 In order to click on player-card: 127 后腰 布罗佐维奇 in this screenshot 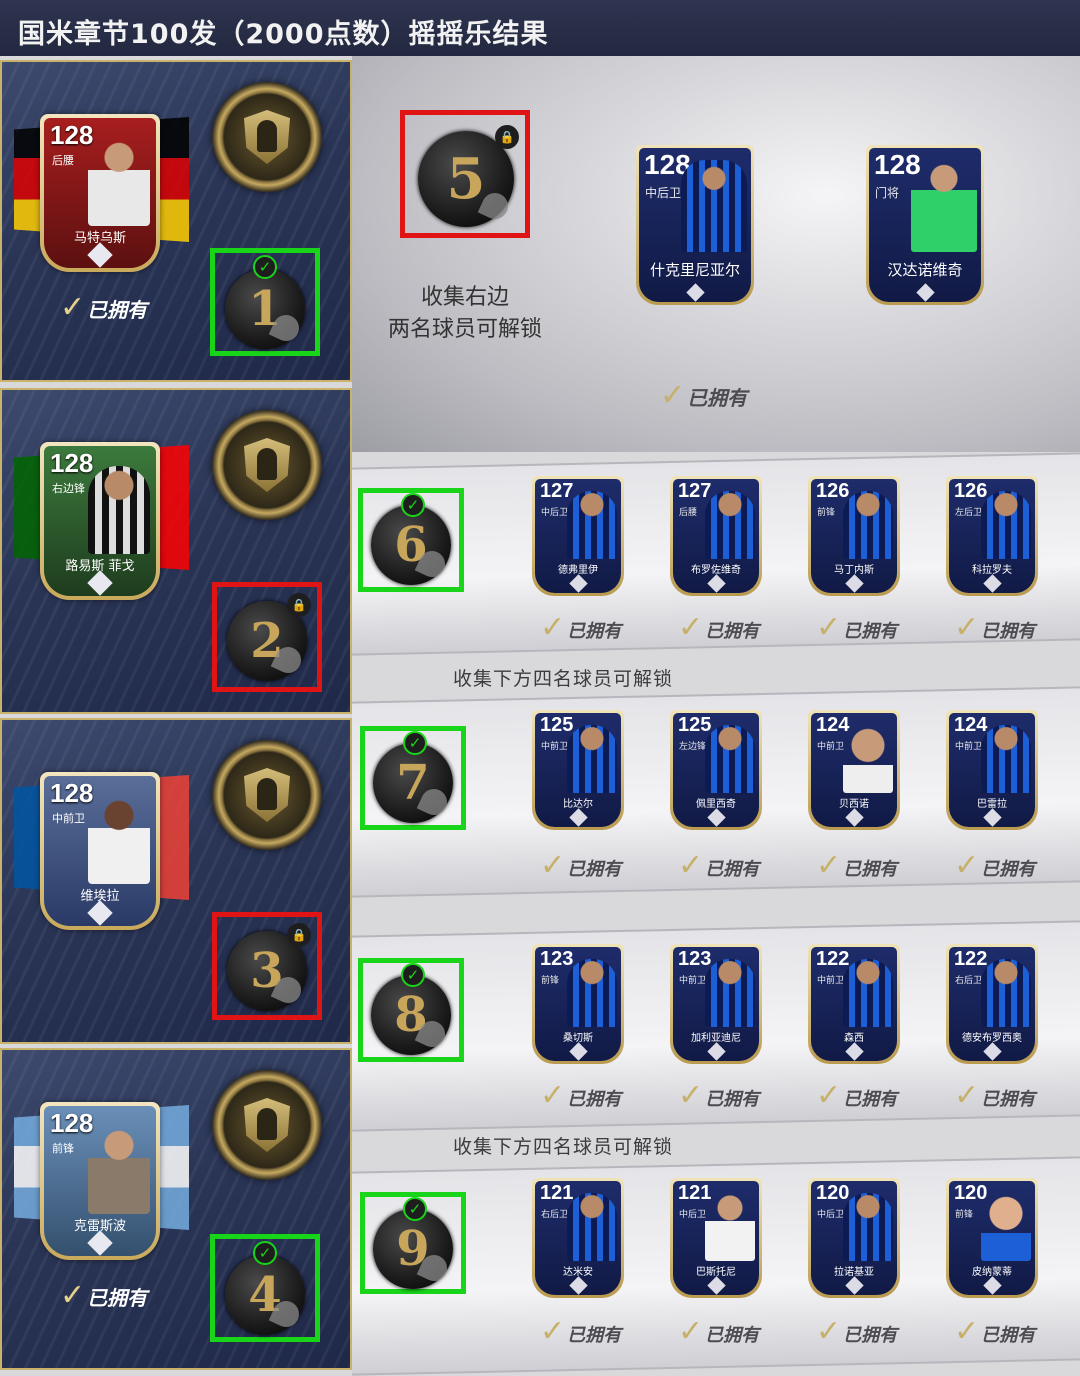, I will do `click(716, 536)`.